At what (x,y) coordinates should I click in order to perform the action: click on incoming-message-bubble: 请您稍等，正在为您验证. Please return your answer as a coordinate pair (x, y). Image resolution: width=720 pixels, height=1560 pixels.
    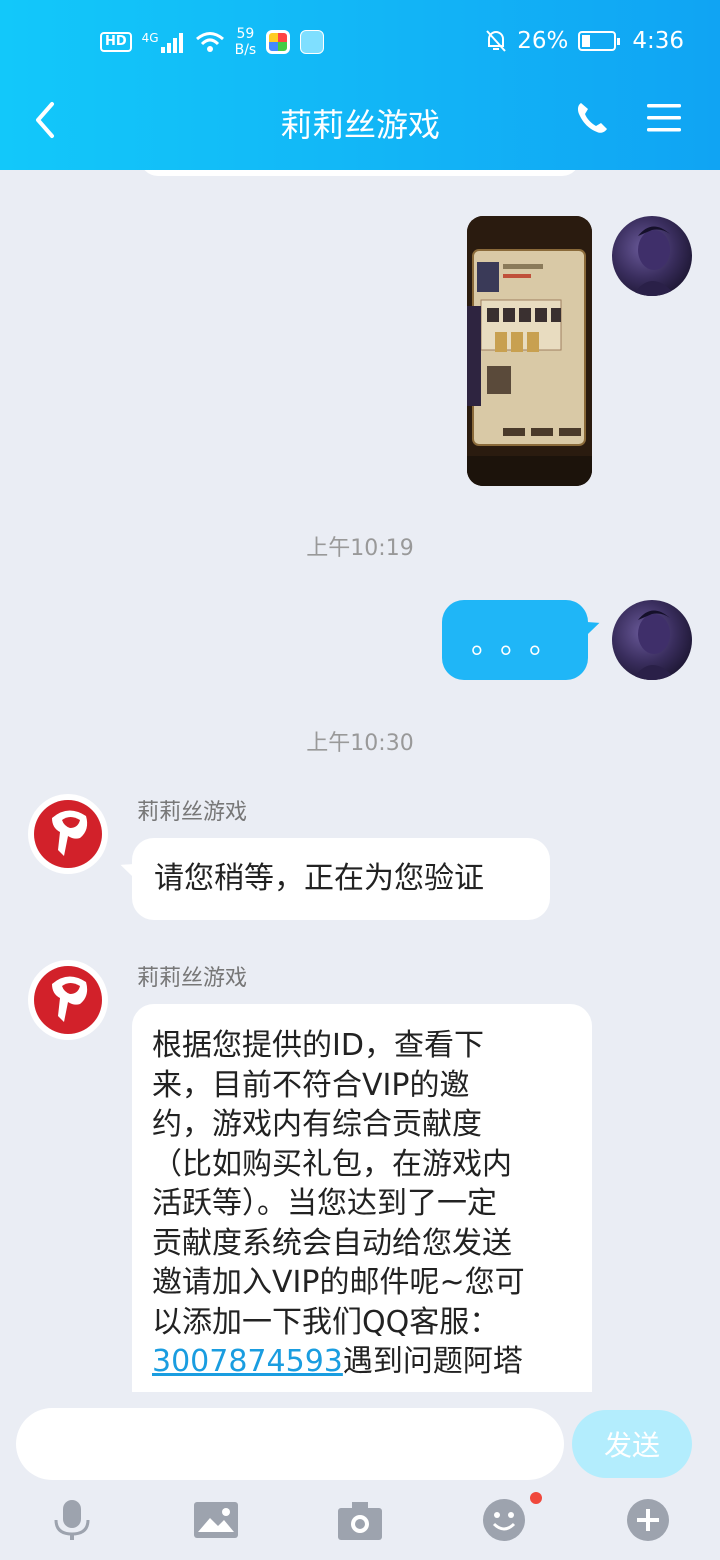
    Looking at the image, I should click on (333, 879).